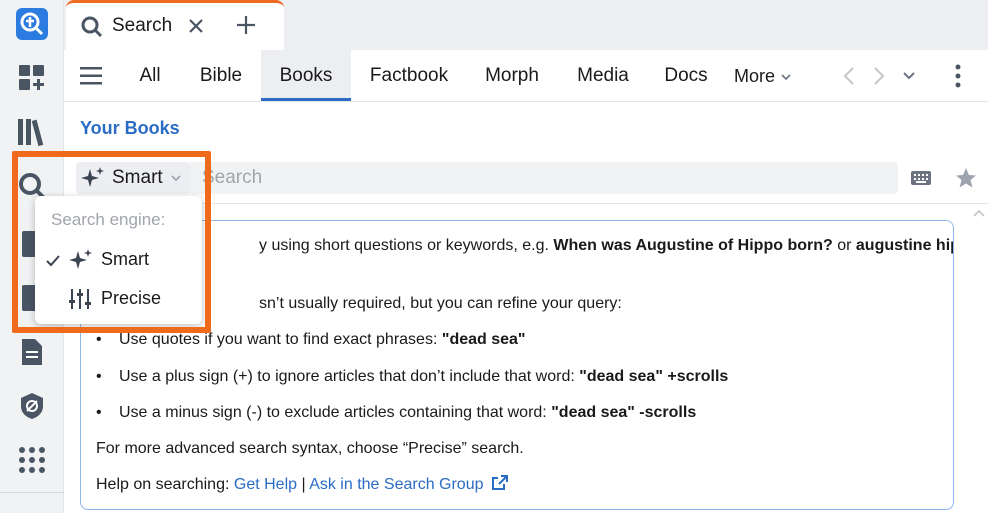 Image resolution: width=988 pixels, height=513 pixels. I want to click on more-label: More, so click(755, 76).